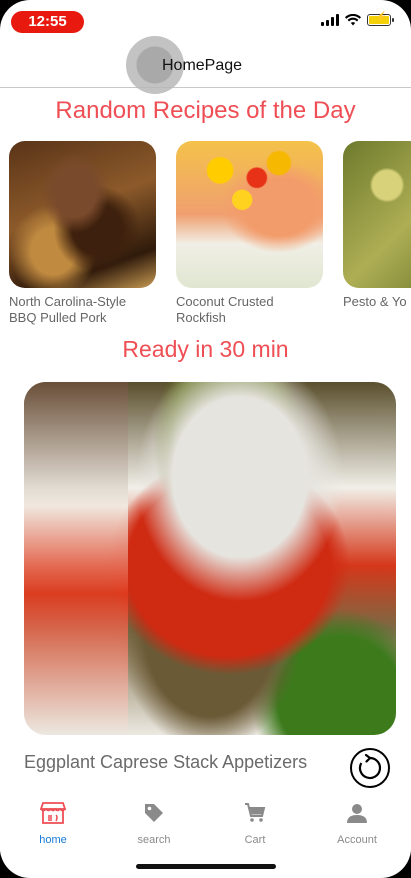 This screenshot has height=878, width=411. I want to click on refresh-icon, so click(370, 766).